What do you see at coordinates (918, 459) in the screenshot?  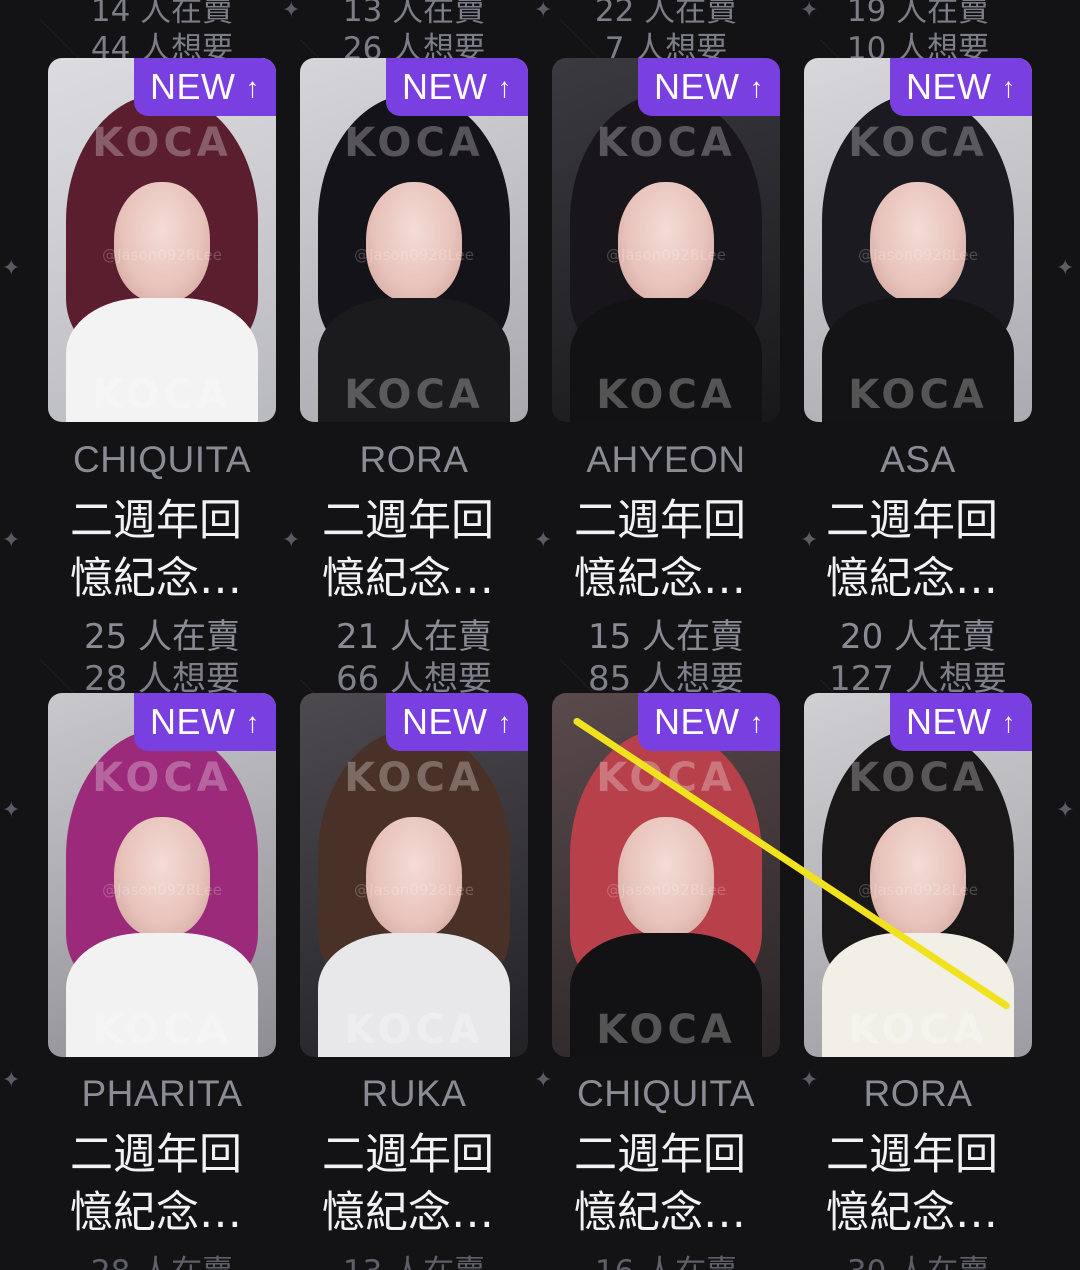 I see `member-name: ASA` at bounding box center [918, 459].